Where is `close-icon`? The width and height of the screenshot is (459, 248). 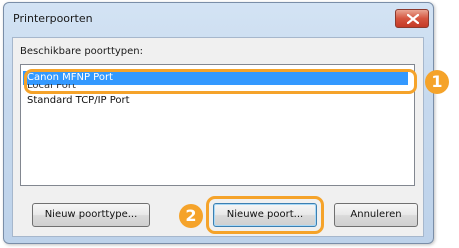 close-icon is located at coordinates (413, 19).